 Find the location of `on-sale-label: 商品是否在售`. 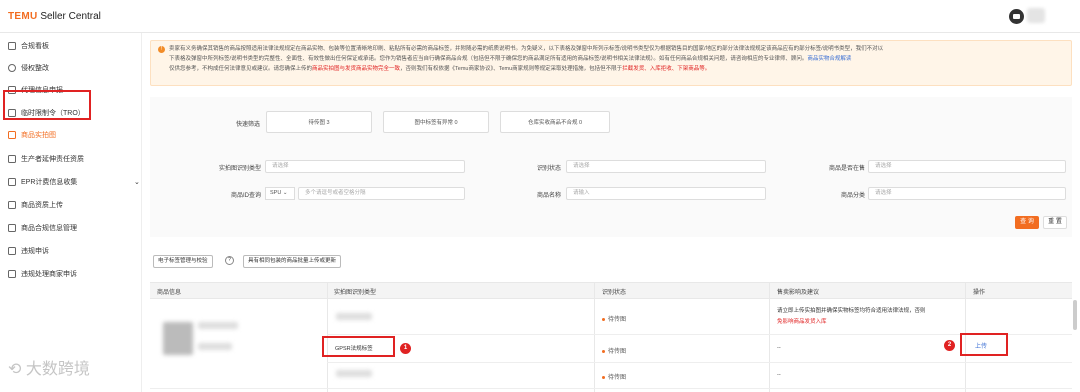

on-sale-label: 商品是否在售 is located at coordinates (846, 169).